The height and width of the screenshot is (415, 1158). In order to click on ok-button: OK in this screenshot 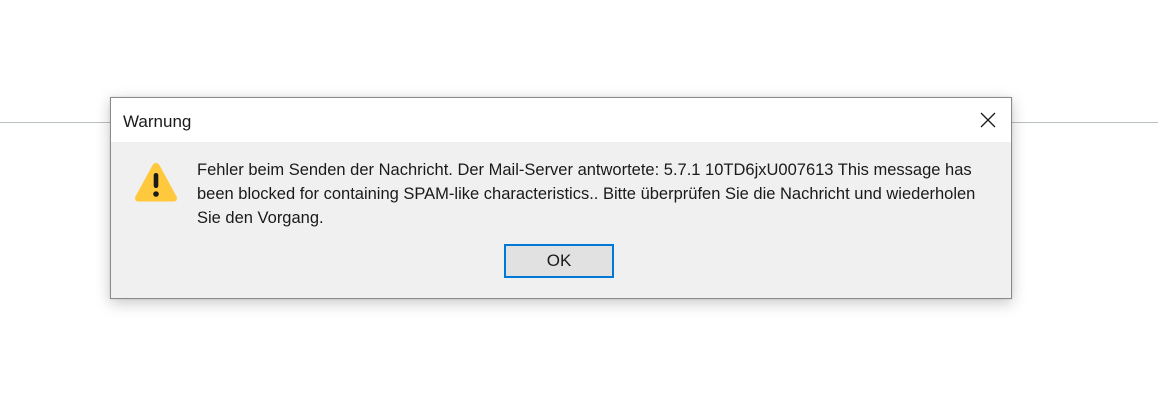, I will do `click(559, 261)`.